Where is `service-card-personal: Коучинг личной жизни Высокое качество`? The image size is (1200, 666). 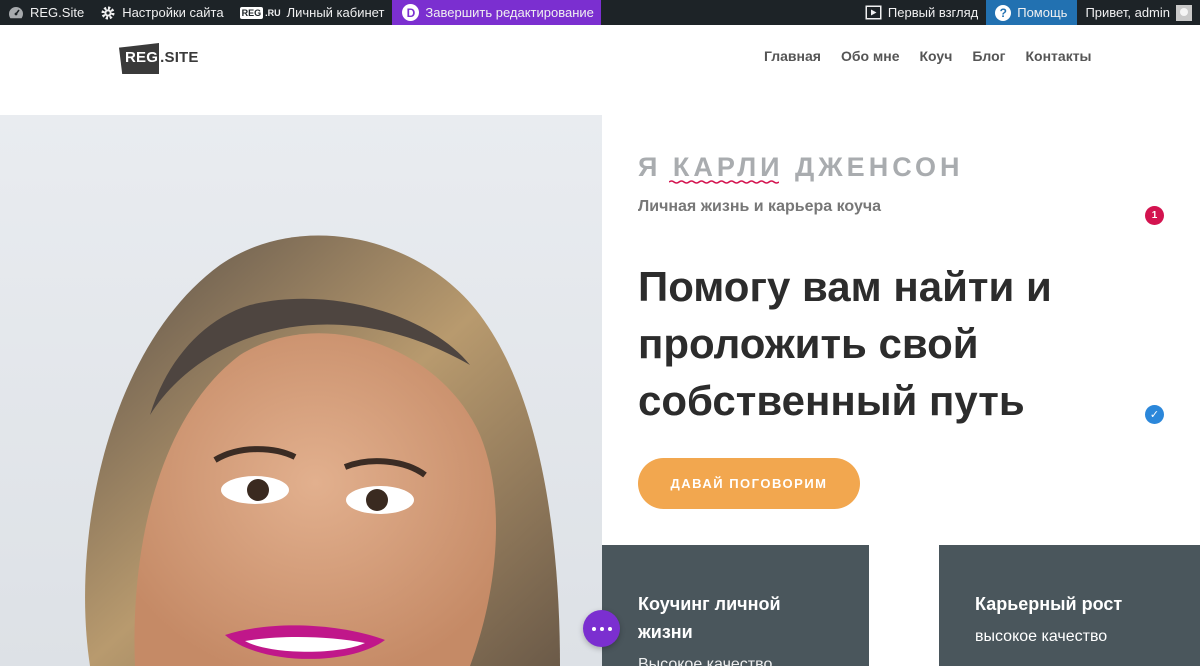
service-card-personal: Коучинг личной жизни Высокое качество is located at coordinates (735, 605).